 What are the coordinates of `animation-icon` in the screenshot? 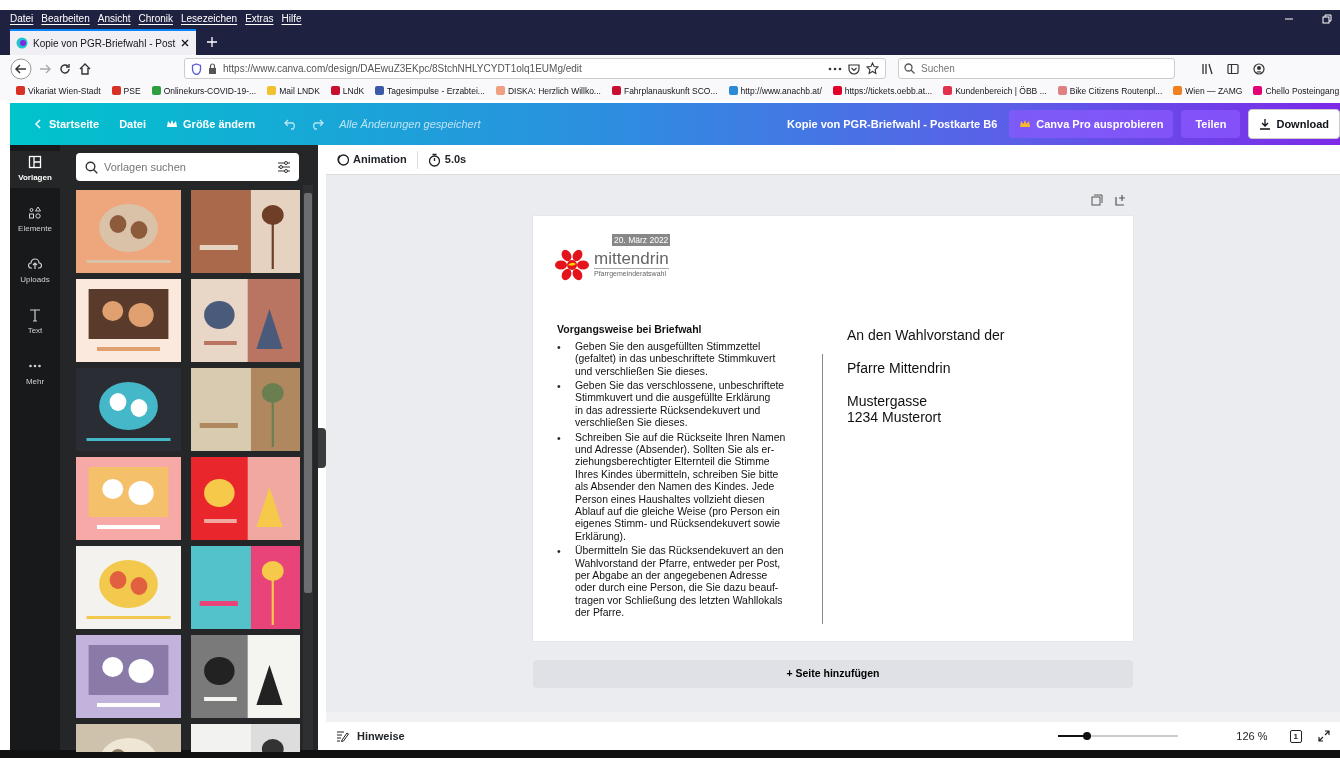 It's located at (342, 159).